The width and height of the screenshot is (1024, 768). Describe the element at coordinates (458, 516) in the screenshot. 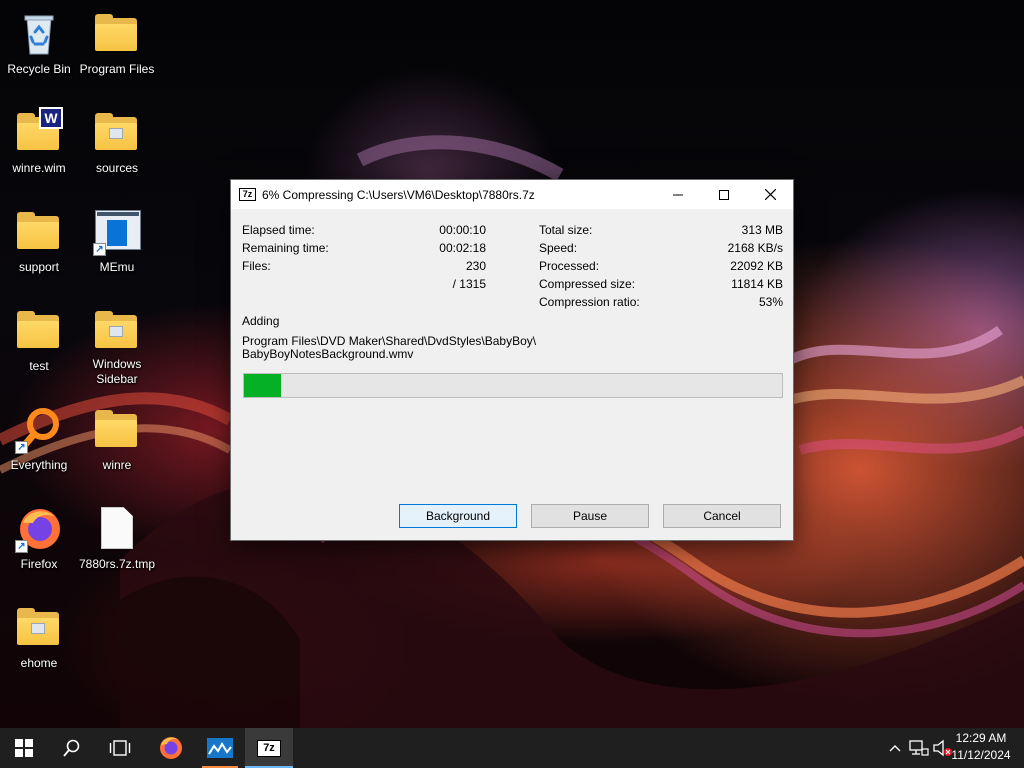

I see `background-button: Background` at that location.